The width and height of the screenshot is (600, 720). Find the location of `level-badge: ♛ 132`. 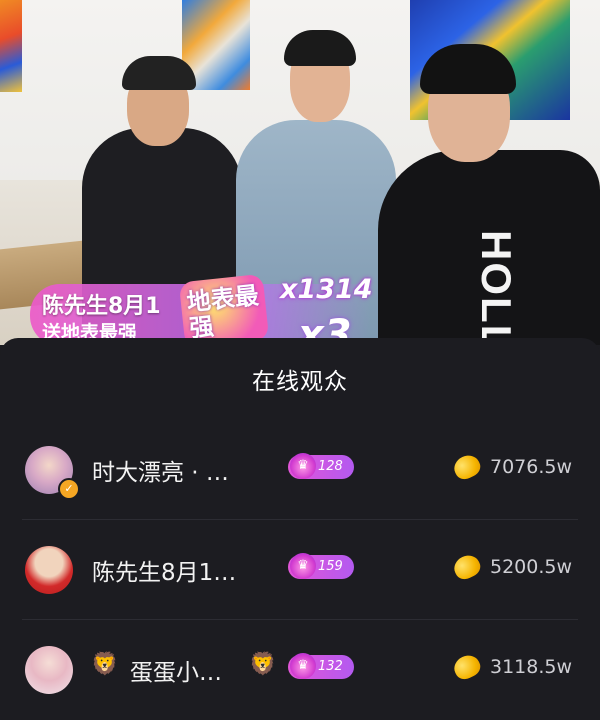

level-badge: ♛ 132 is located at coordinates (321, 666).